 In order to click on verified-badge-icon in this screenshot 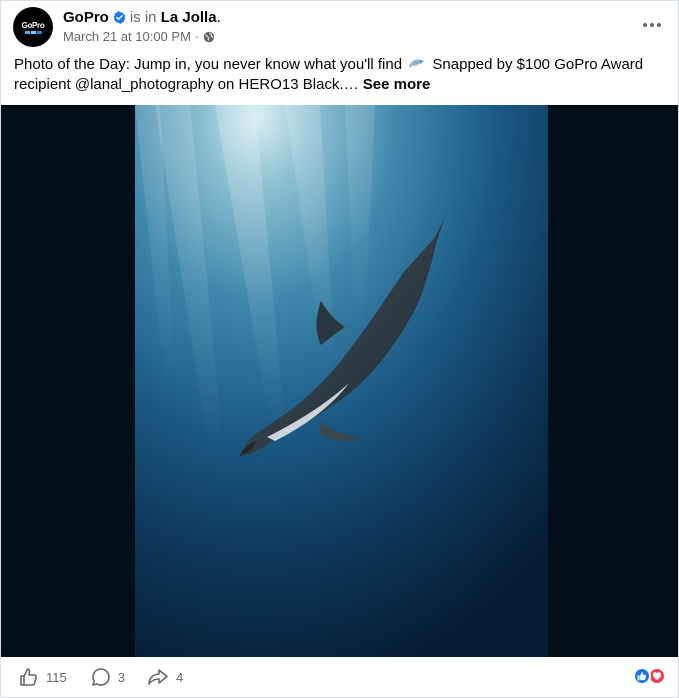, I will do `click(119, 20)`.